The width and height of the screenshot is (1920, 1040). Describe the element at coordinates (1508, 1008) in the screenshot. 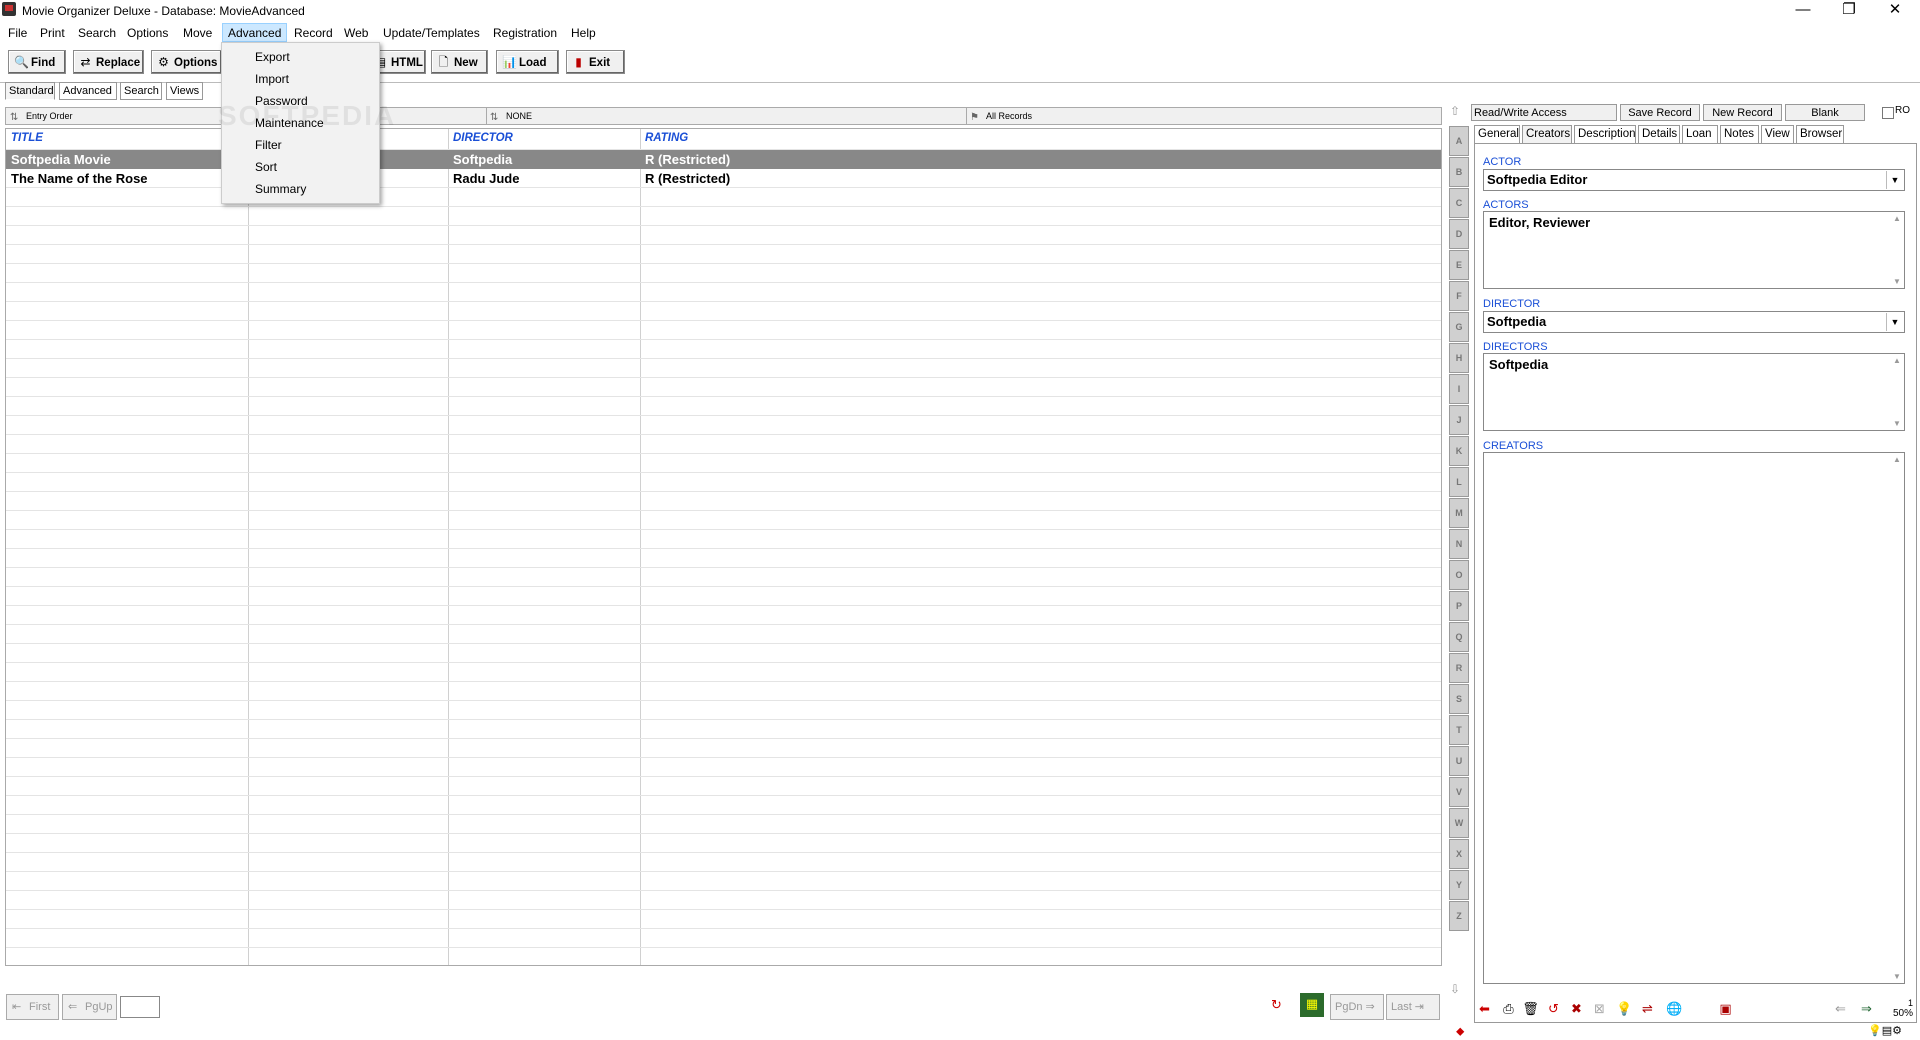

I see `print-icon: ⎙` at that location.